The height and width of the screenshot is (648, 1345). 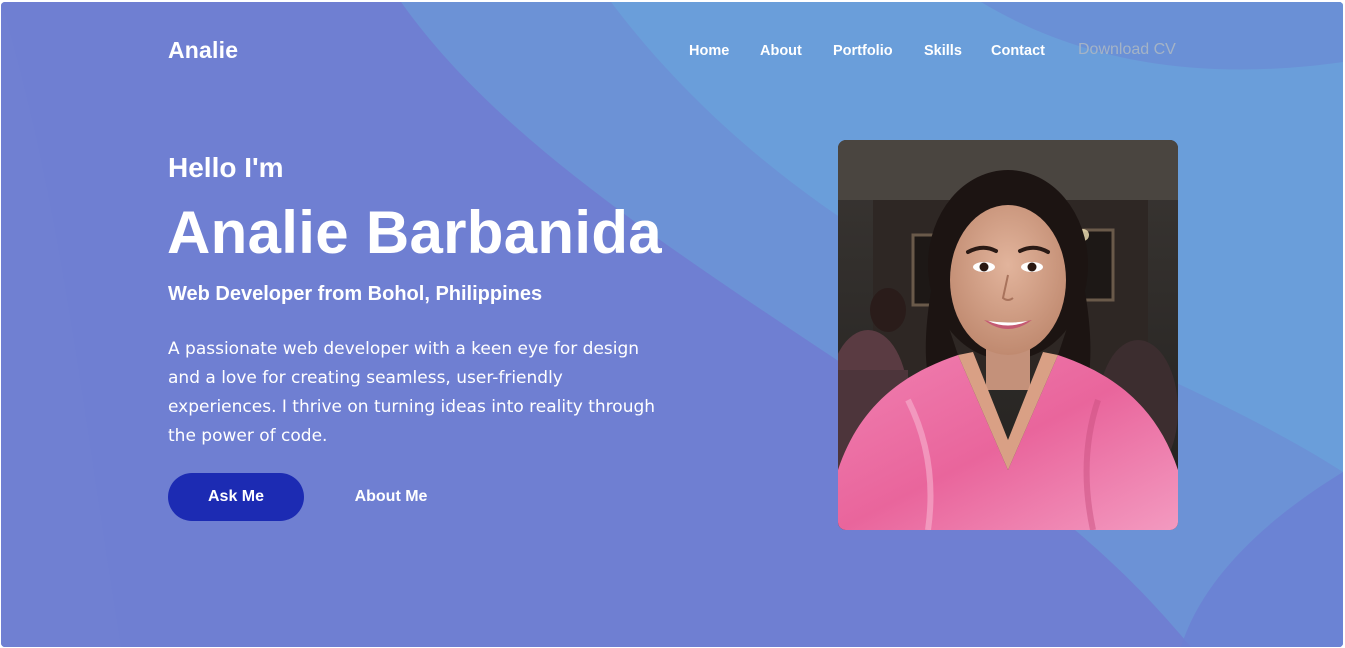 What do you see at coordinates (781, 51) in the screenshot?
I see `nav-about-link: About` at bounding box center [781, 51].